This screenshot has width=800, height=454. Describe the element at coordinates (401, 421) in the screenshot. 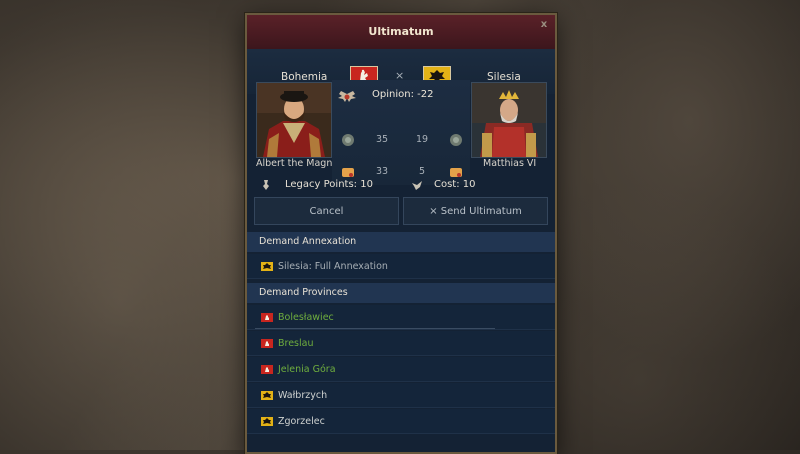

I see `province-item: Zgorzelec` at that location.